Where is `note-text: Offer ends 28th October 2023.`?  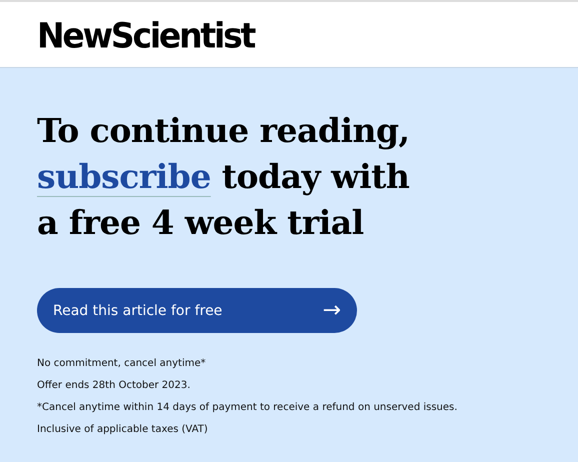
note-text: Offer ends 28th October 2023. is located at coordinates (114, 386).